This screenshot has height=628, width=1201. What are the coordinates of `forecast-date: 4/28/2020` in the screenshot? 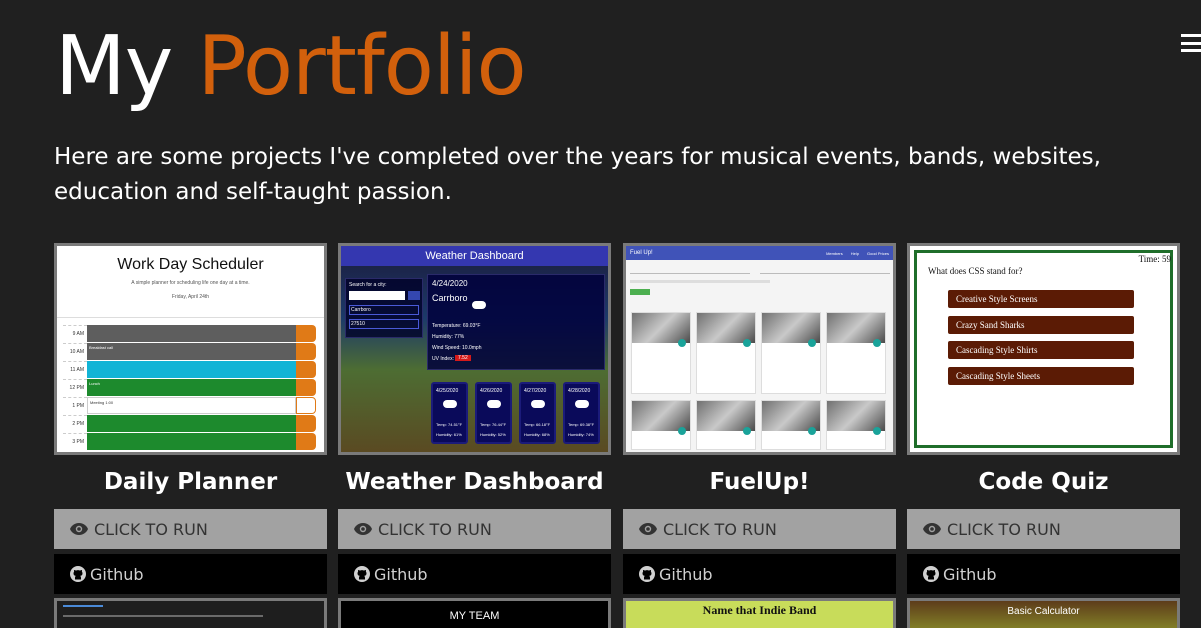 It's located at (579, 391).